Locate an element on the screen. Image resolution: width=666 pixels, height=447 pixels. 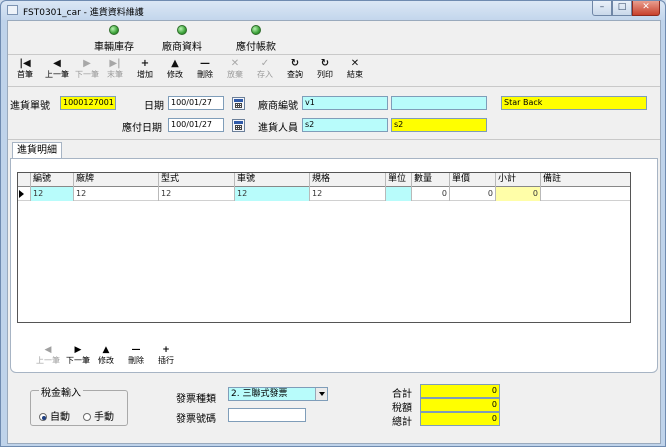
save-button: ✓ 存入 is located at coordinates (265, 69).